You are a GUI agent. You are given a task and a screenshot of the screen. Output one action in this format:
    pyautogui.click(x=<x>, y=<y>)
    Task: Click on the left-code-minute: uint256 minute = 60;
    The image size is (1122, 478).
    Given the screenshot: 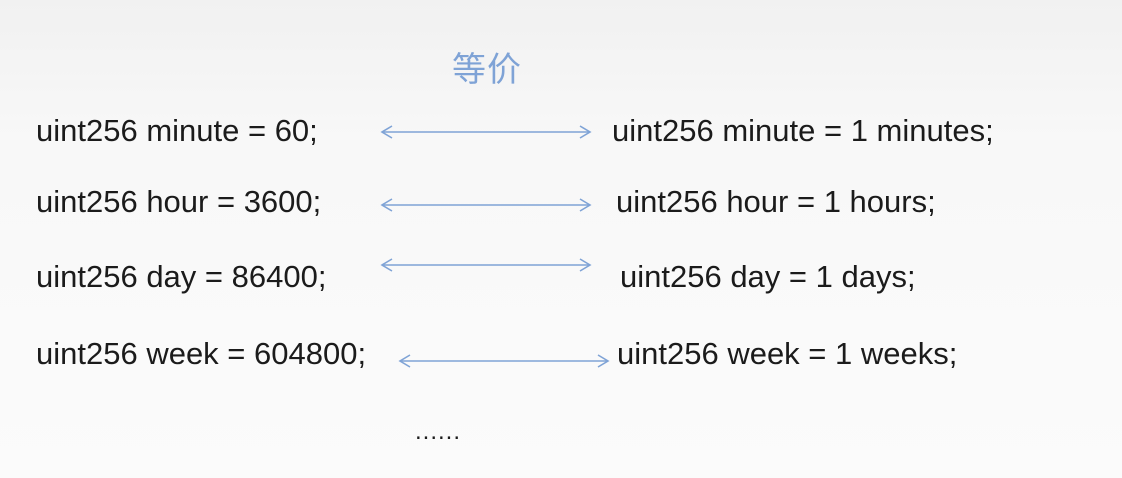 What is the action you would take?
    pyautogui.click(x=177, y=130)
    